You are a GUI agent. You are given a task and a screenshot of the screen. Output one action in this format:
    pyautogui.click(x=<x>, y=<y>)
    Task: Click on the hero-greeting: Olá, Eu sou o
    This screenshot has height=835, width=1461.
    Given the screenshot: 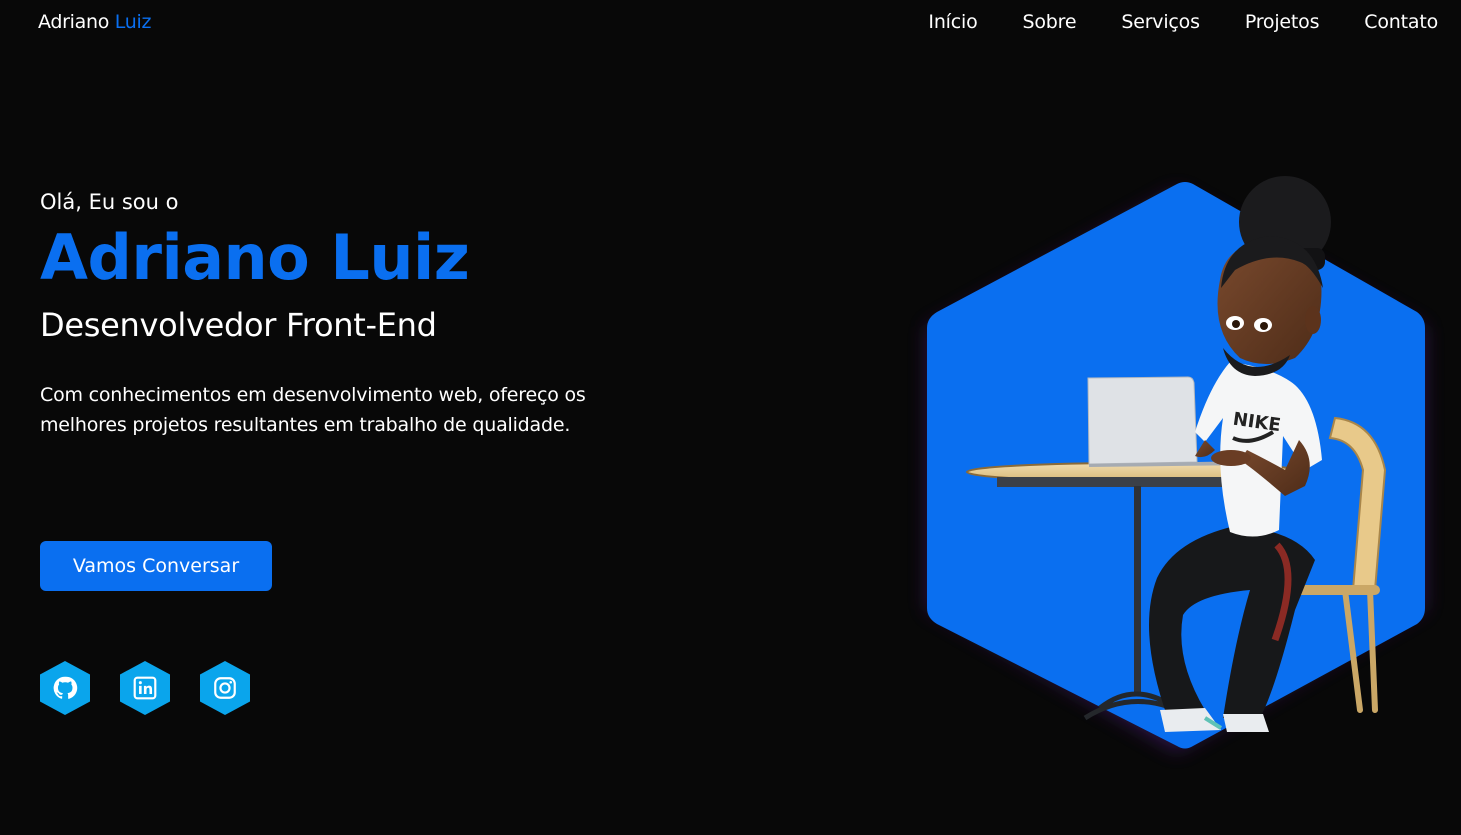 What is the action you would take?
    pyautogui.click(x=109, y=202)
    